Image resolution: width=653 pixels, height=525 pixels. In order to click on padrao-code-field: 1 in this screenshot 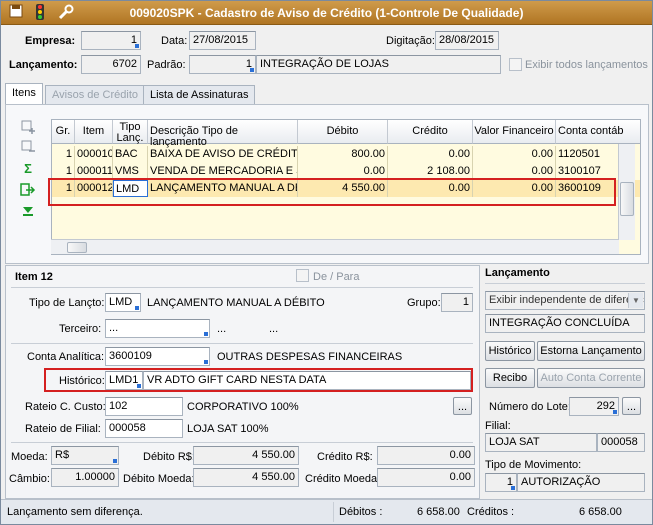, I will do `click(222, 64)`.